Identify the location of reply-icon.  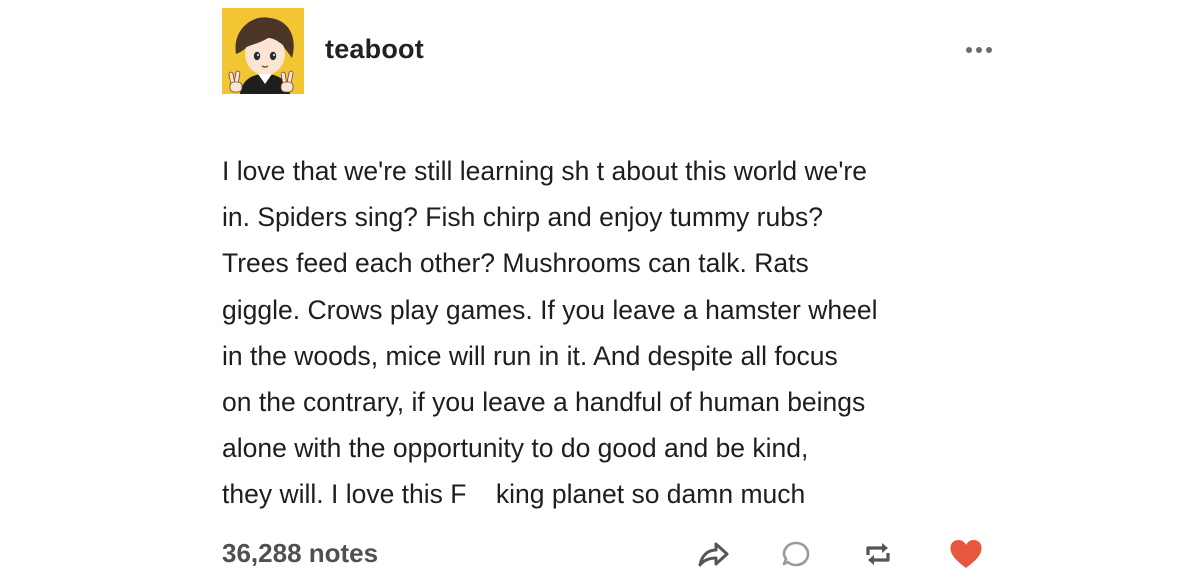
(796, 554).